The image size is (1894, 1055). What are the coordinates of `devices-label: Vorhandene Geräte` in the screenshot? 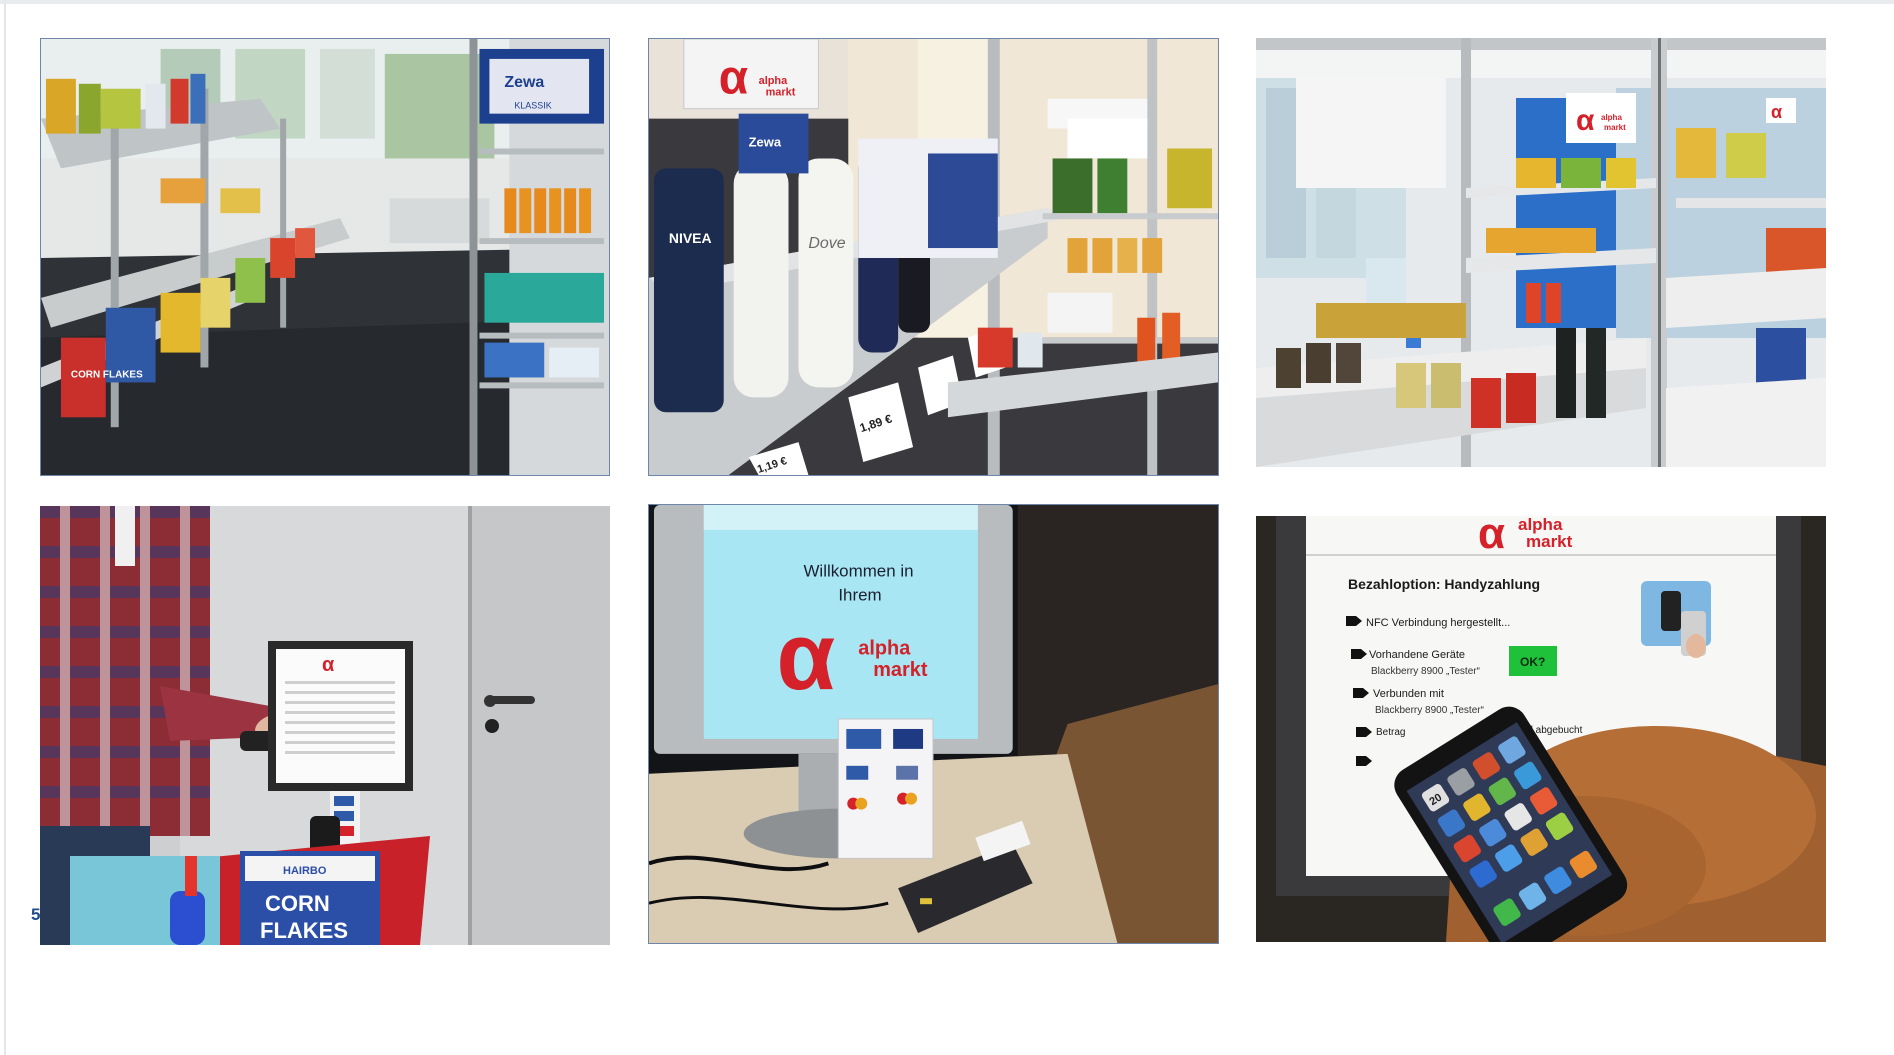 It's located at (1417, 655).